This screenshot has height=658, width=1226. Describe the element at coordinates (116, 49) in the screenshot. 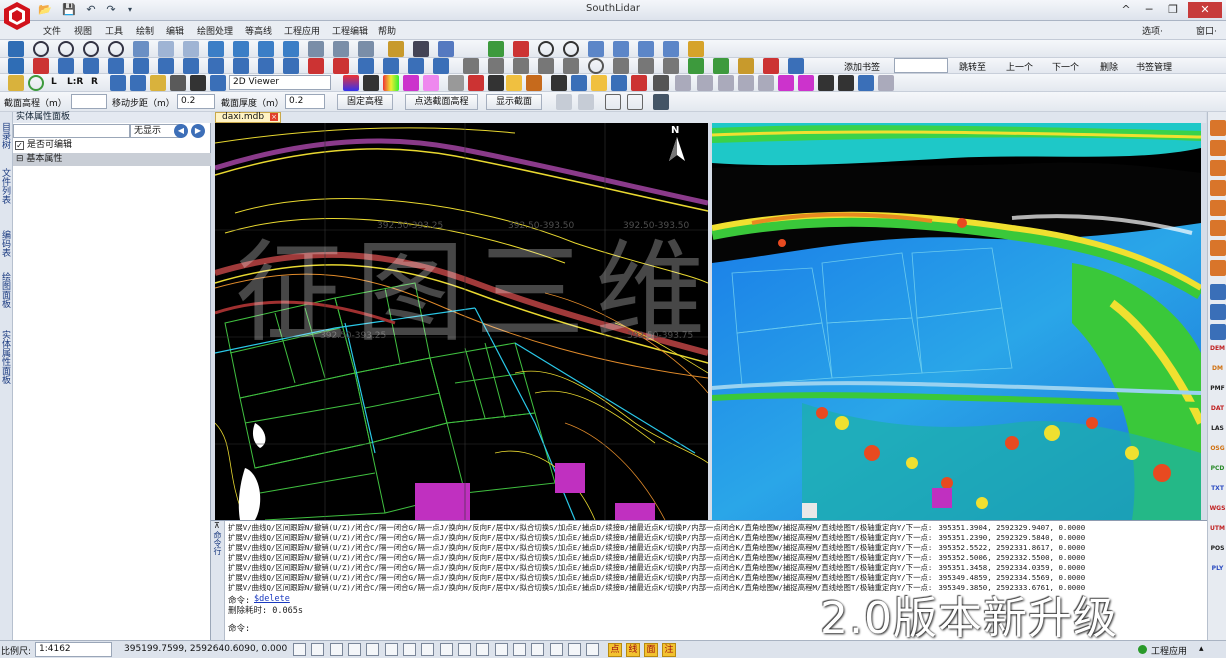

I see `zoom-extents-icon` at that location.